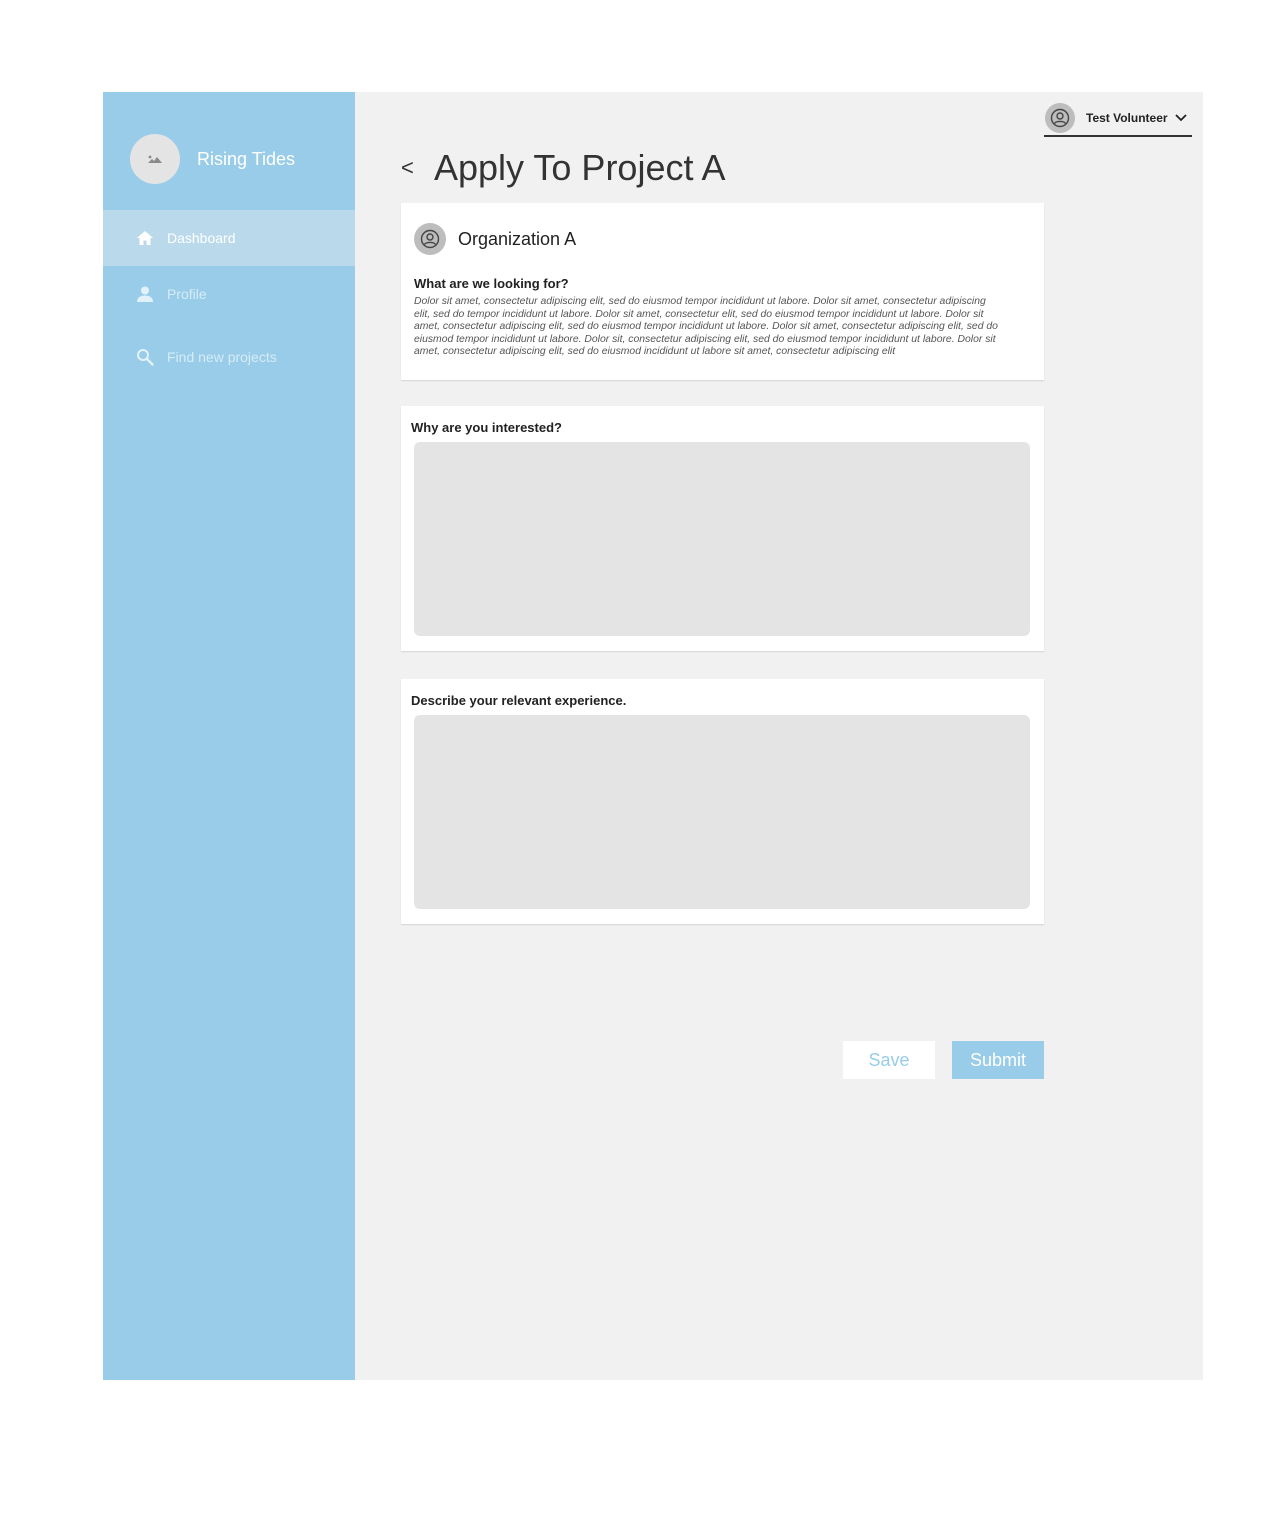  I want to click on image-icon, so click(155, 159).